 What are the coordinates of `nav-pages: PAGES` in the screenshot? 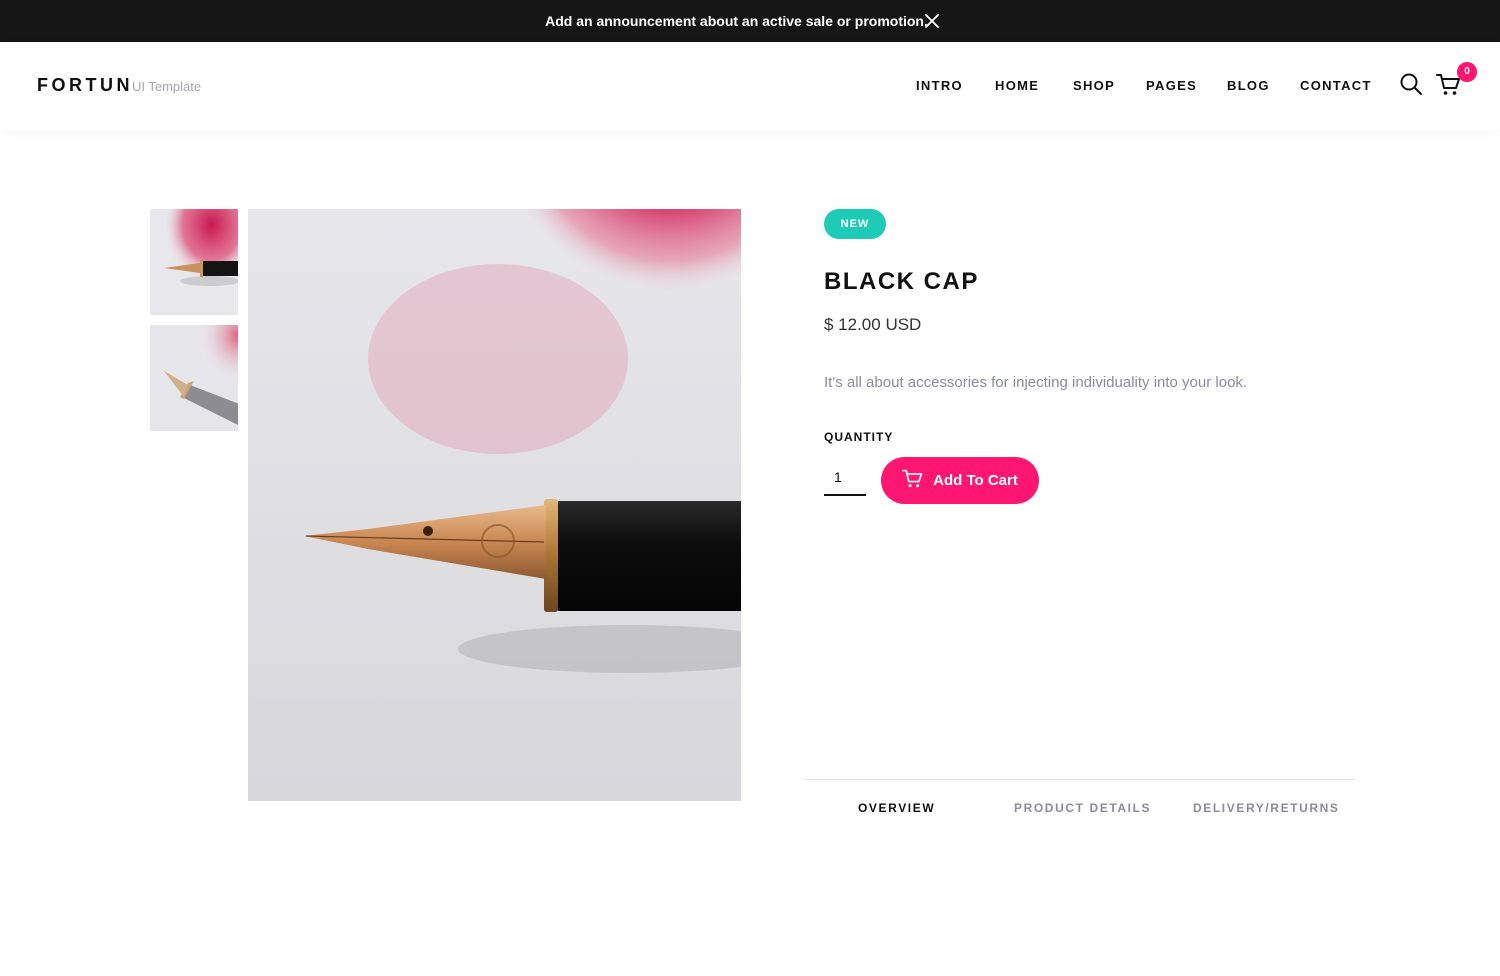 It's located at (1171, 85).